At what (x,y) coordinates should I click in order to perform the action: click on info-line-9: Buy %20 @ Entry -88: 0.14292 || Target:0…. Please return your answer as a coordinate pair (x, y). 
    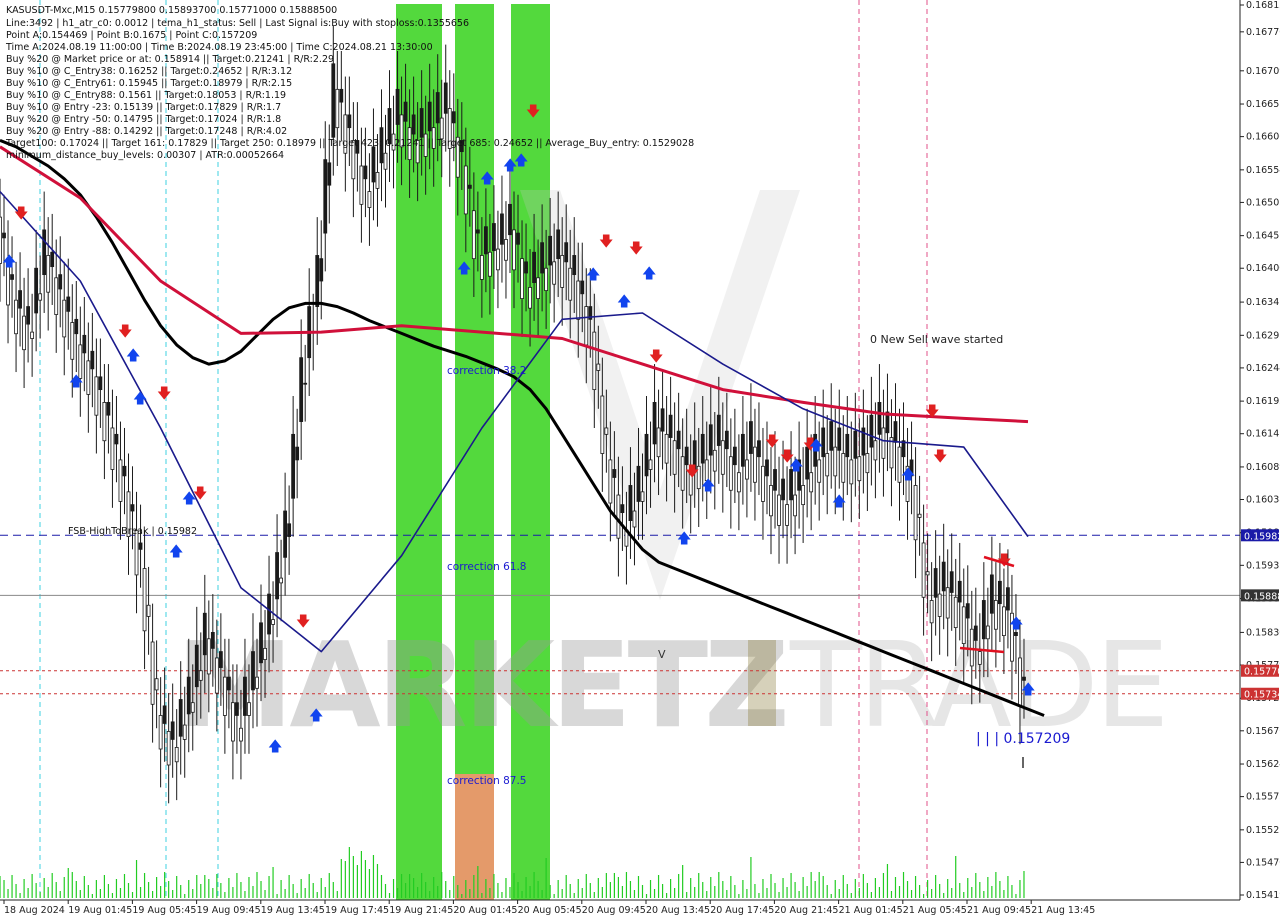
    Looking at the image, I should click on (146, 131).